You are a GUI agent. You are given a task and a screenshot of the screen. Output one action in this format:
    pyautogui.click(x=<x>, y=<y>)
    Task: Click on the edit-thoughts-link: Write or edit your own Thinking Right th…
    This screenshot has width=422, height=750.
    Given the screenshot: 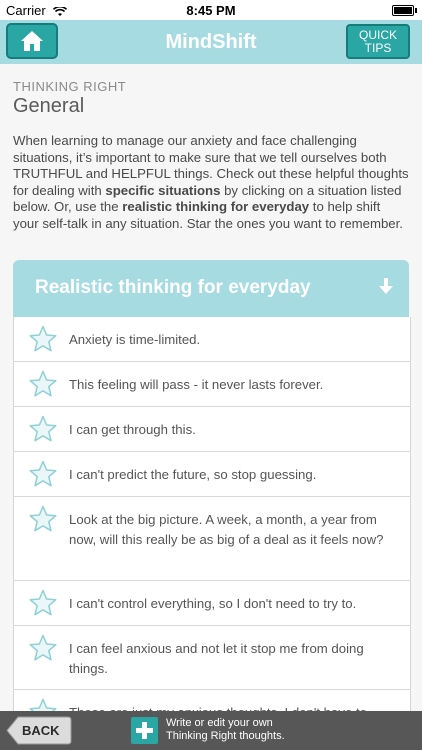 What is the action you would take?
    pyautogui.click(x=225, y=730)
    